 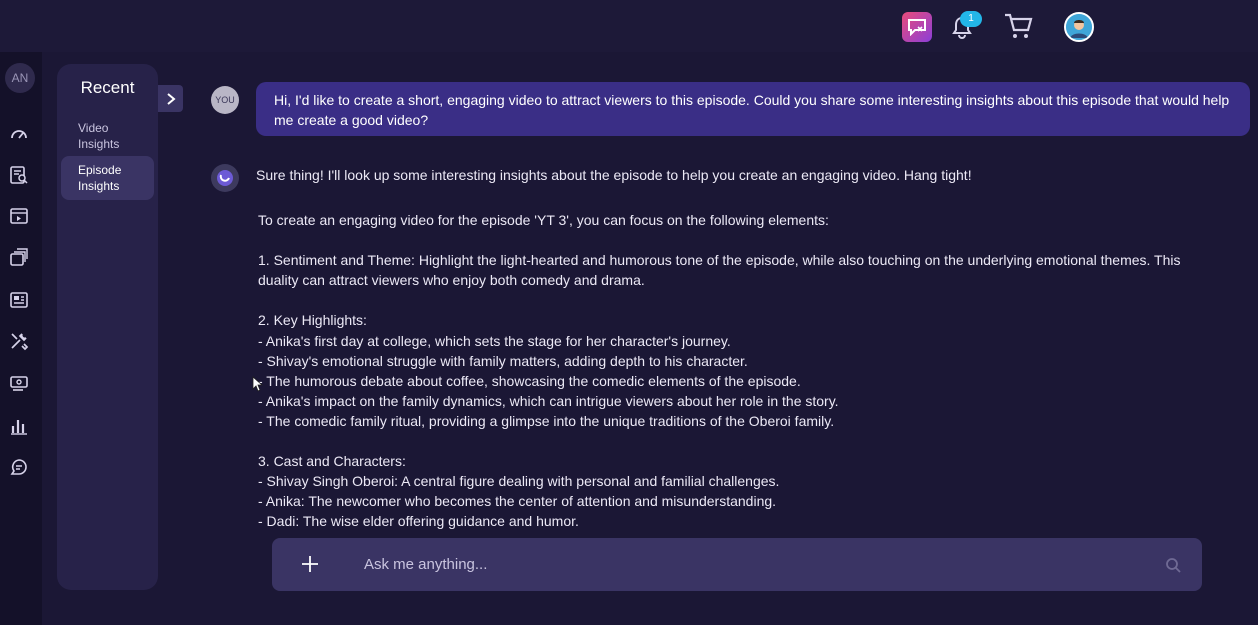 I want to click on user-badge: YOU, so click(x=225, y=100).